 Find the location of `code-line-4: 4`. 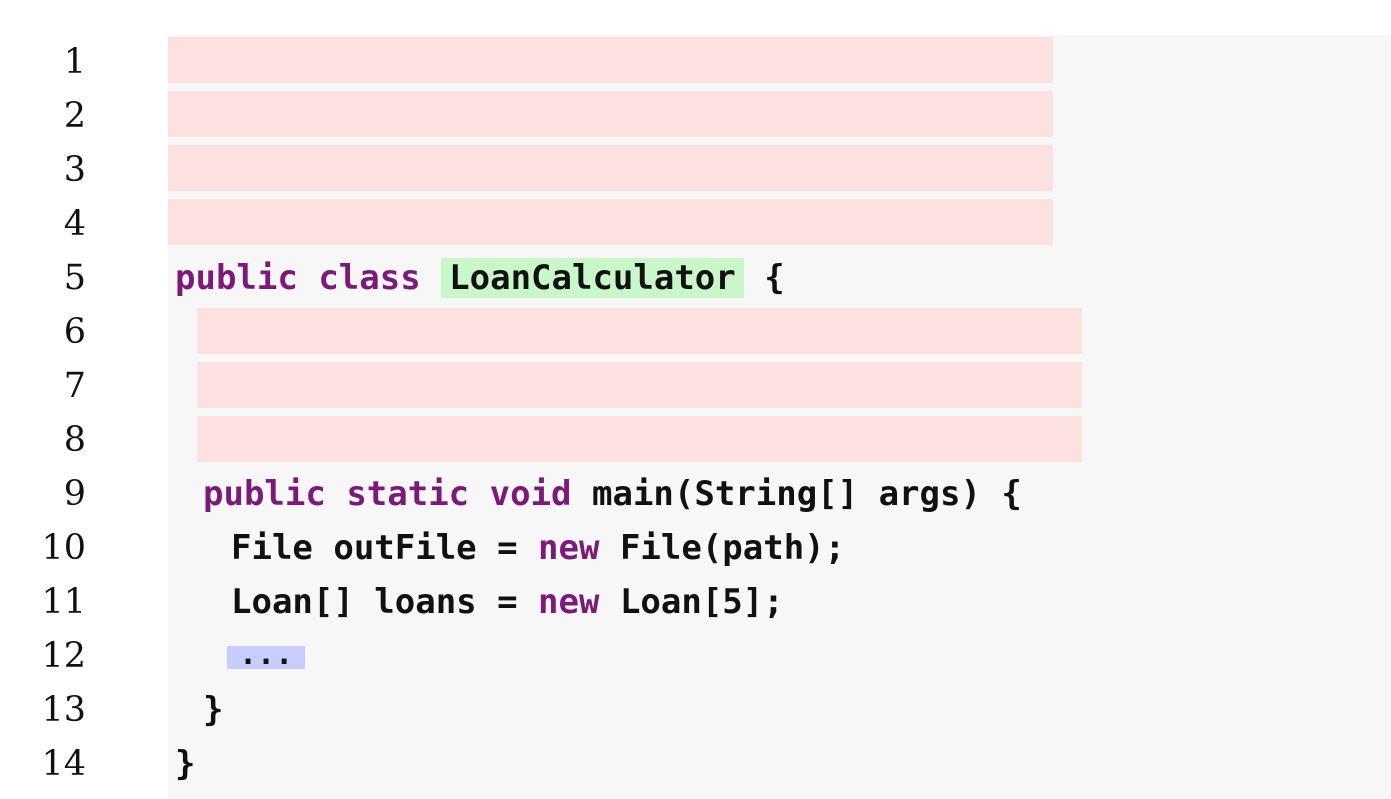

code-line-4: 4 is located at coordinates (695, 224).